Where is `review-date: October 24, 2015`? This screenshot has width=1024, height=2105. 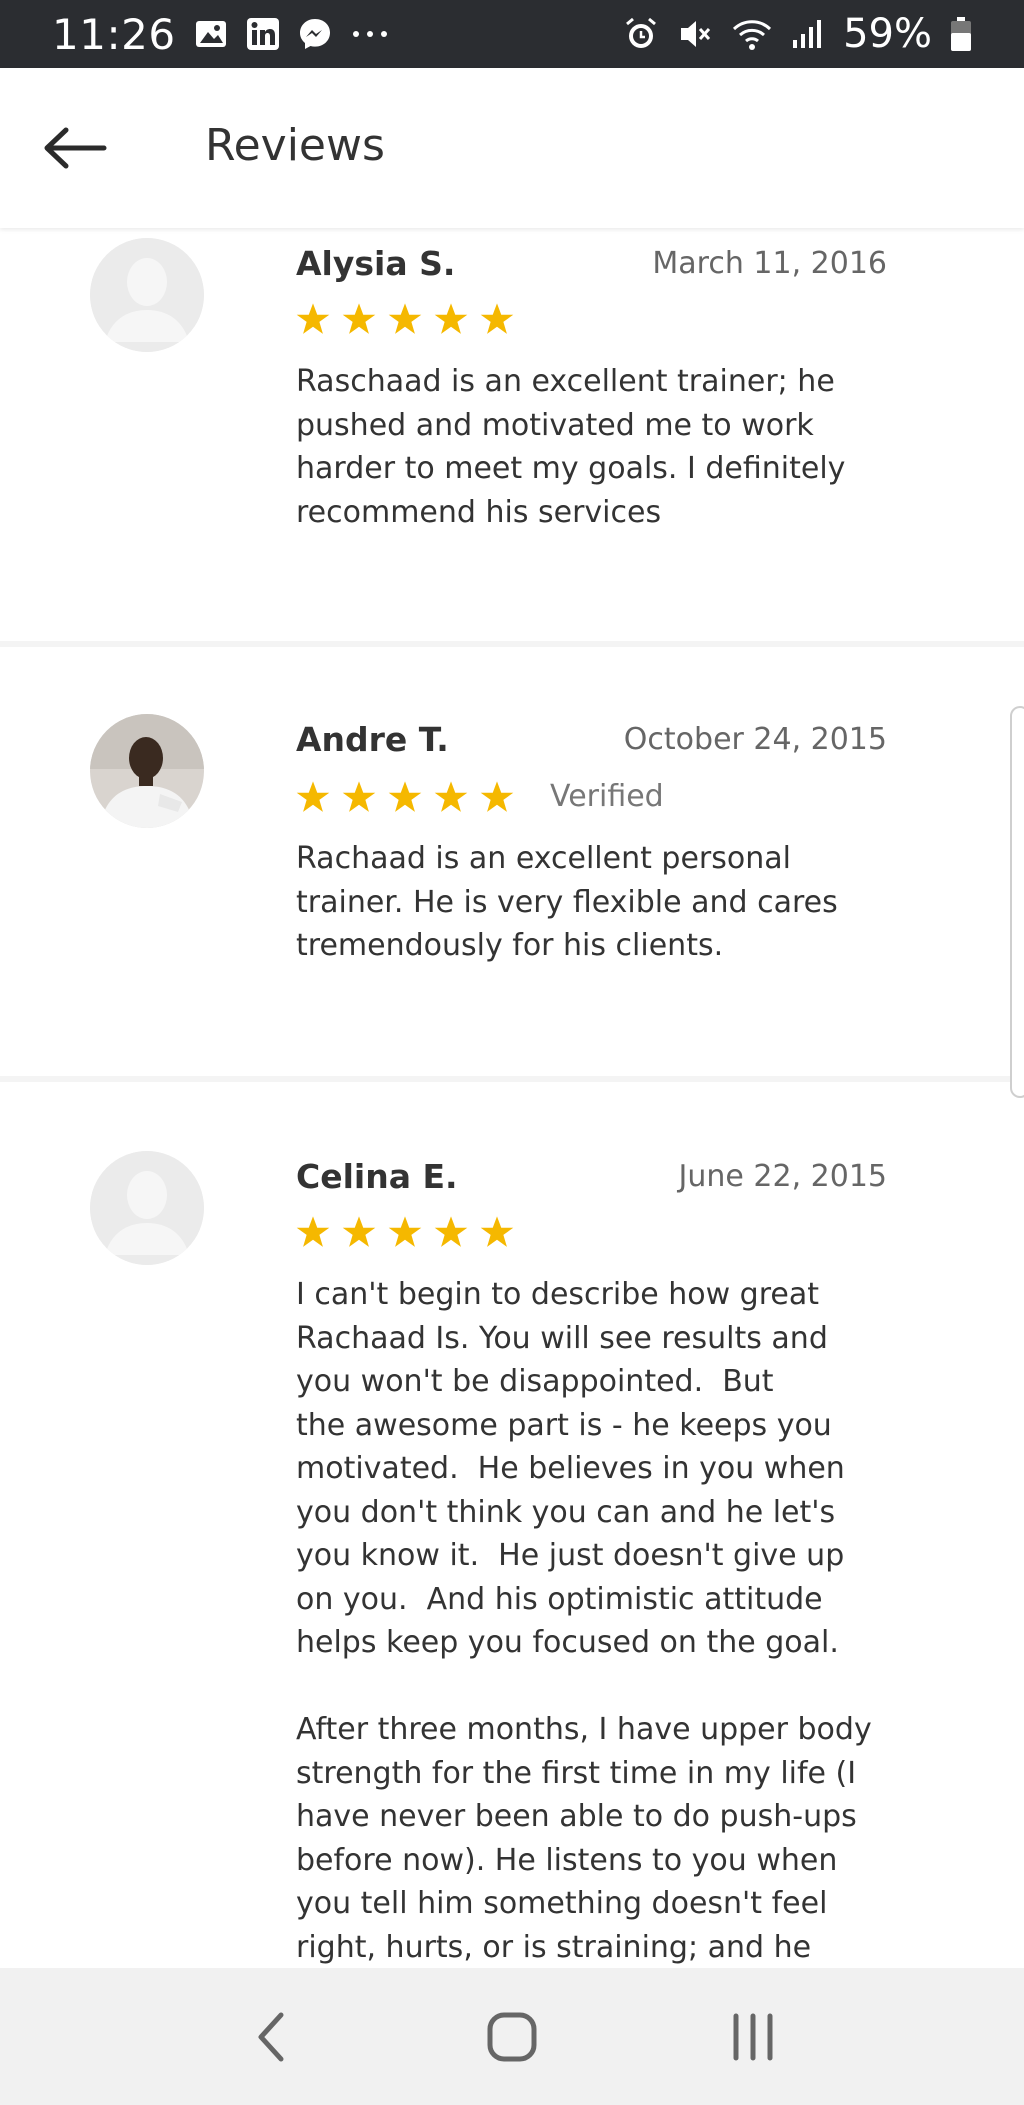
review-date: October 24, 2015 is located at coordinates (755, 739).